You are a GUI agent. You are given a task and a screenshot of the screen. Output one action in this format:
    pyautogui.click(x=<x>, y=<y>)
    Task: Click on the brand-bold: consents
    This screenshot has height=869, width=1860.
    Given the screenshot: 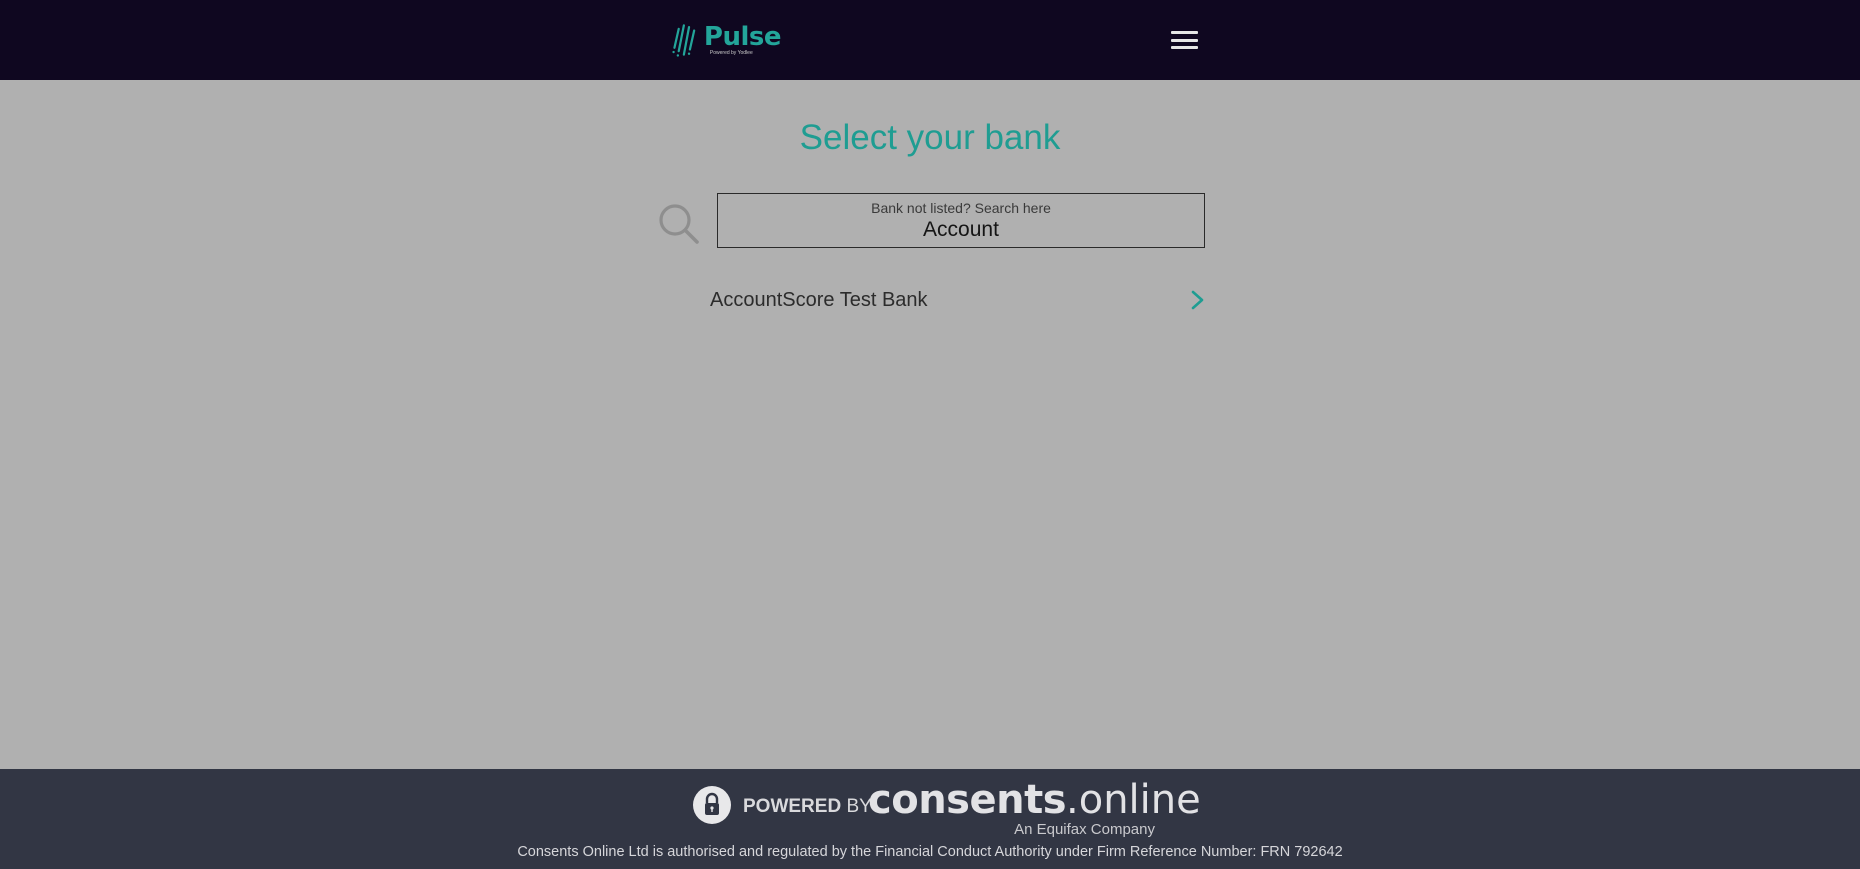 What is the action you would take?
    pyautogui.click(x=967, y=800)
    